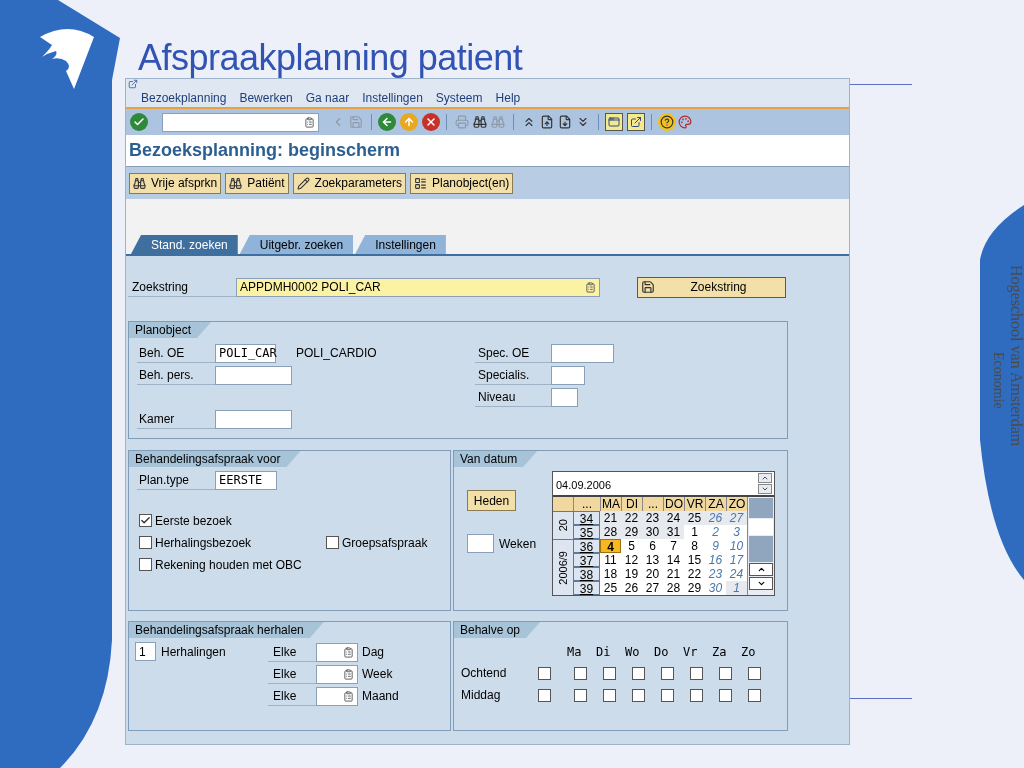 The image size is (1024, 768). I want to click on search-string-button: Zoekstring, so click(711, 287).